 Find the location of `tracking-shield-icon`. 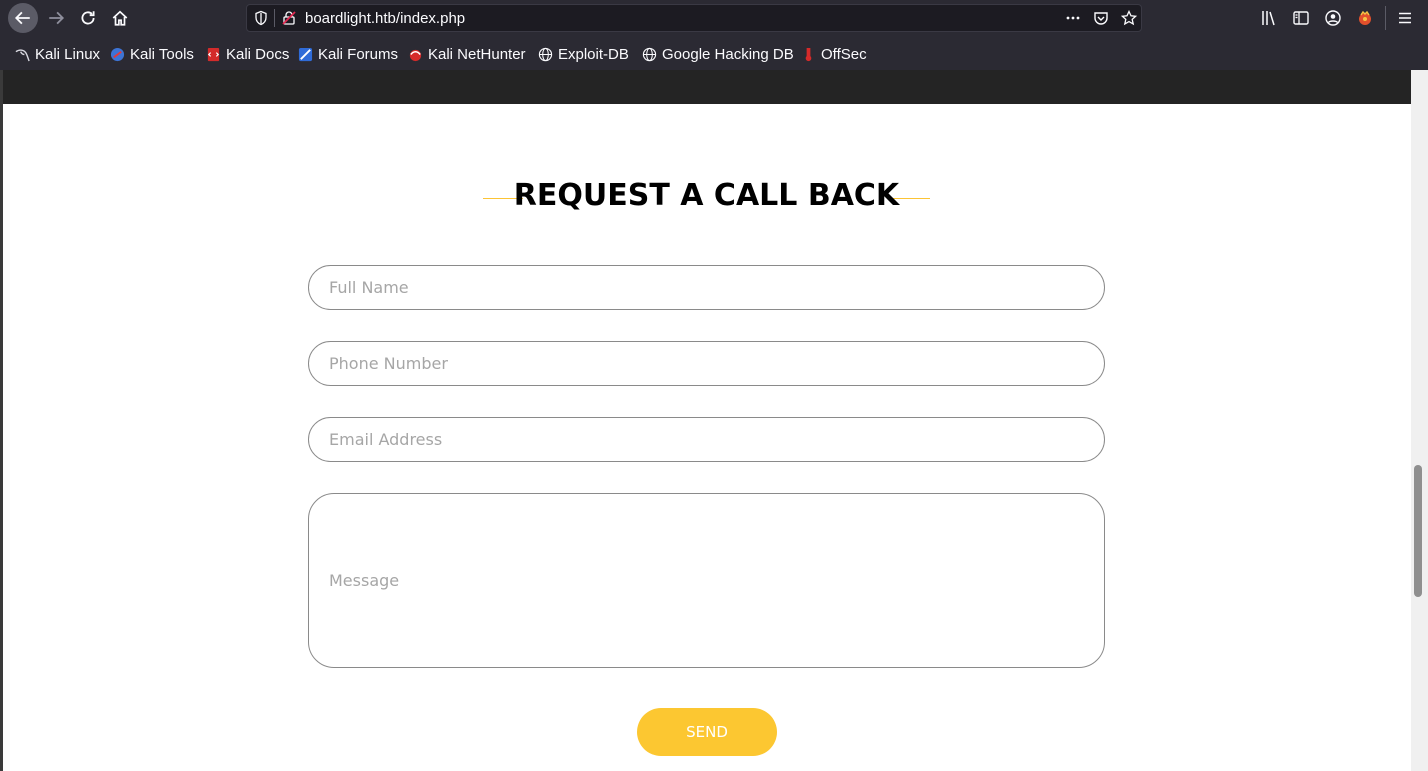

tracking-shield-icon is located at coordinates (261, 18).